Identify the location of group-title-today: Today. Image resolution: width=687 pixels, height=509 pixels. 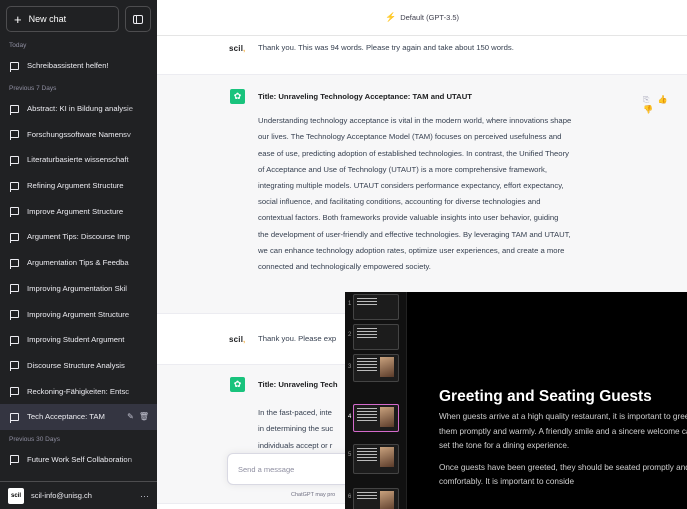
(18, 45).